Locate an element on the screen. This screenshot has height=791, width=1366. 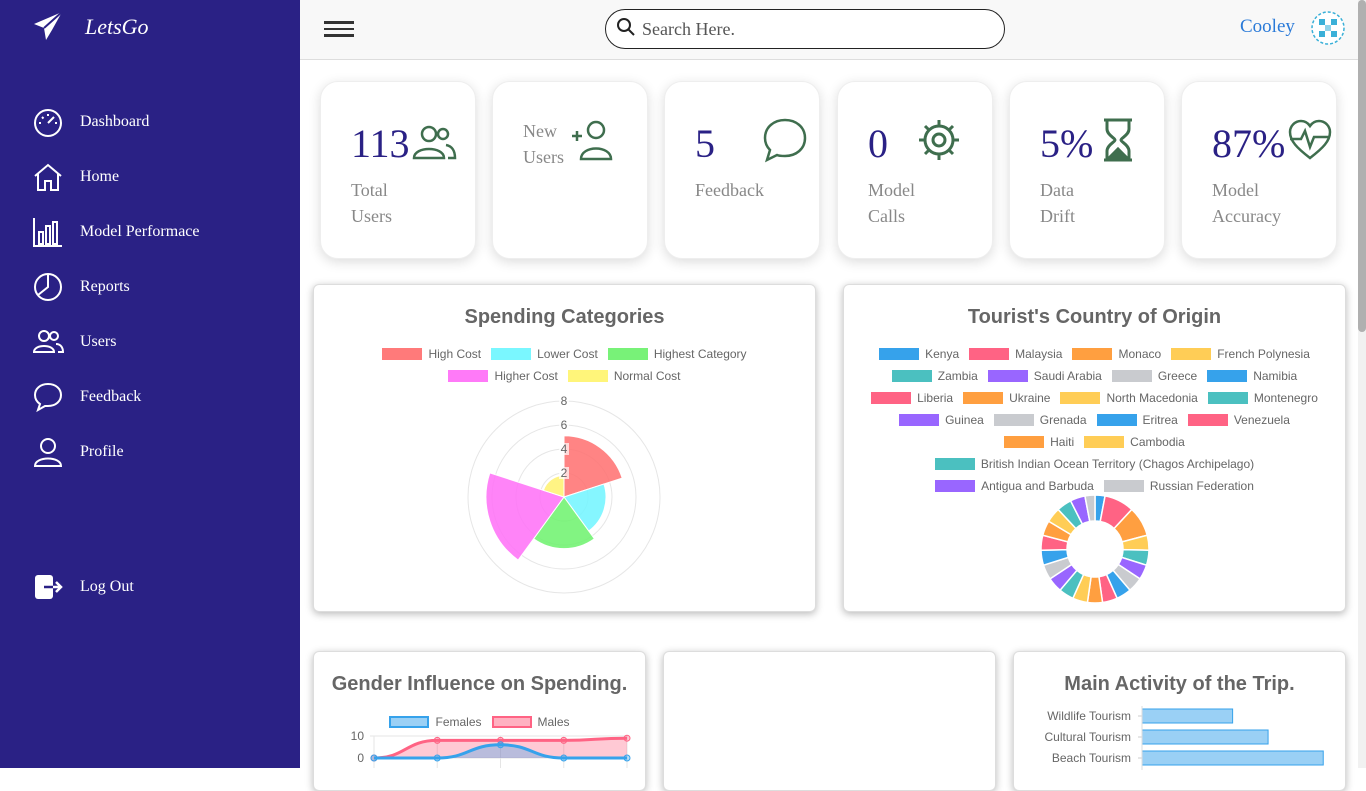
legend-item: Zambia is located at coordinates (934, 376).